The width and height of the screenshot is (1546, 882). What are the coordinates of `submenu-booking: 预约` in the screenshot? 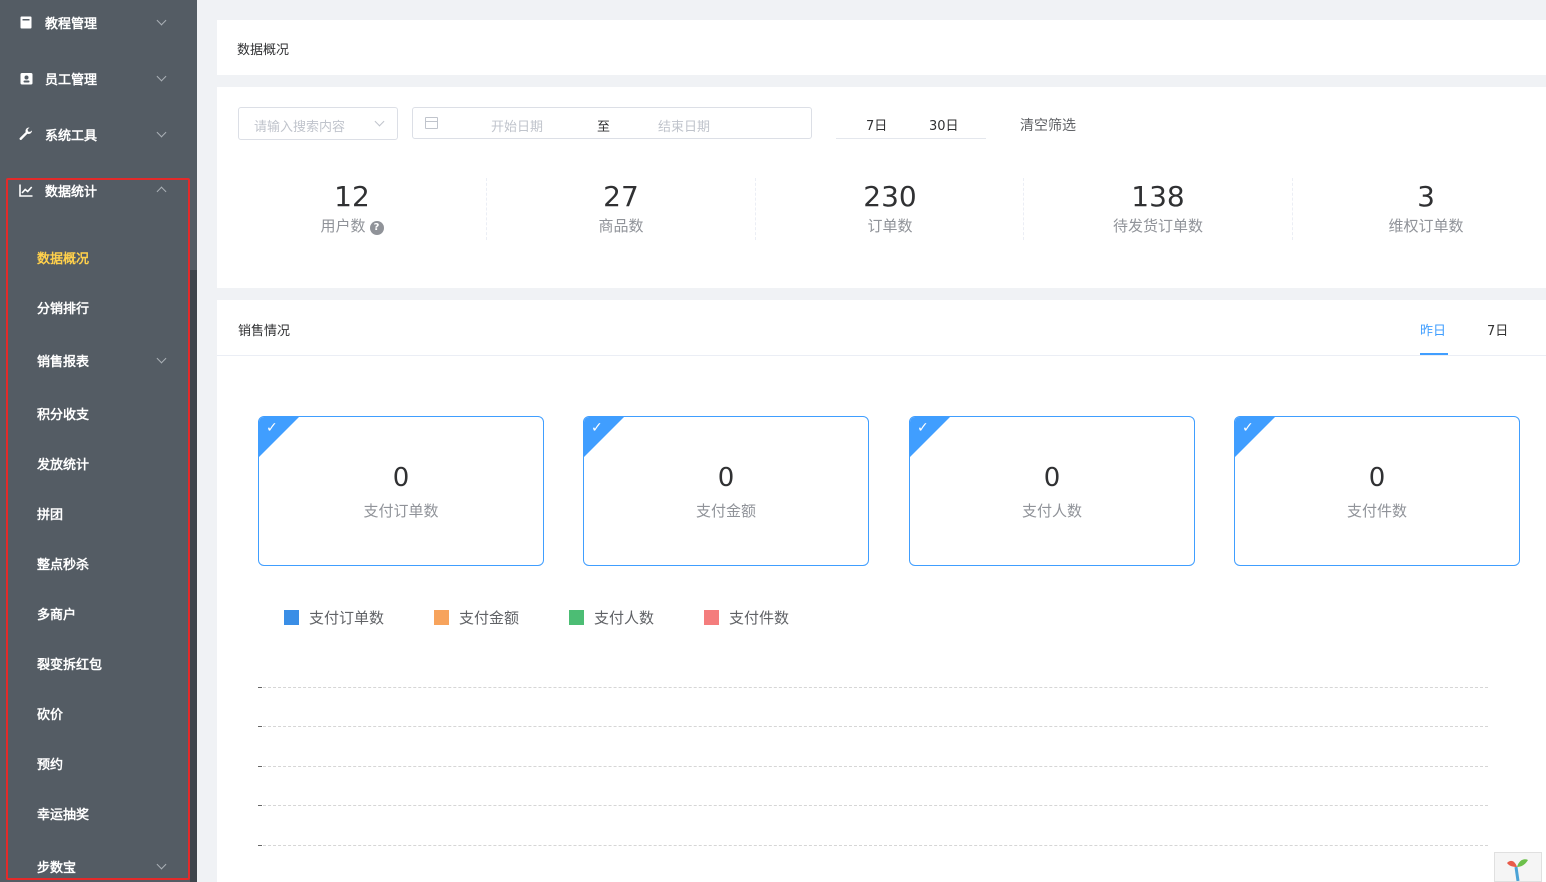 It's located at (95, 763).